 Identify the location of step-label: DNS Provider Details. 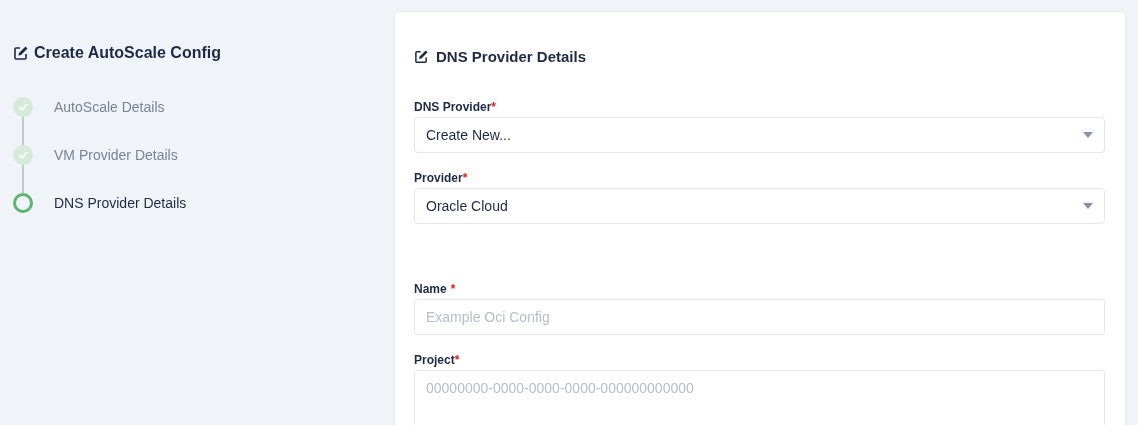
(120, 203).